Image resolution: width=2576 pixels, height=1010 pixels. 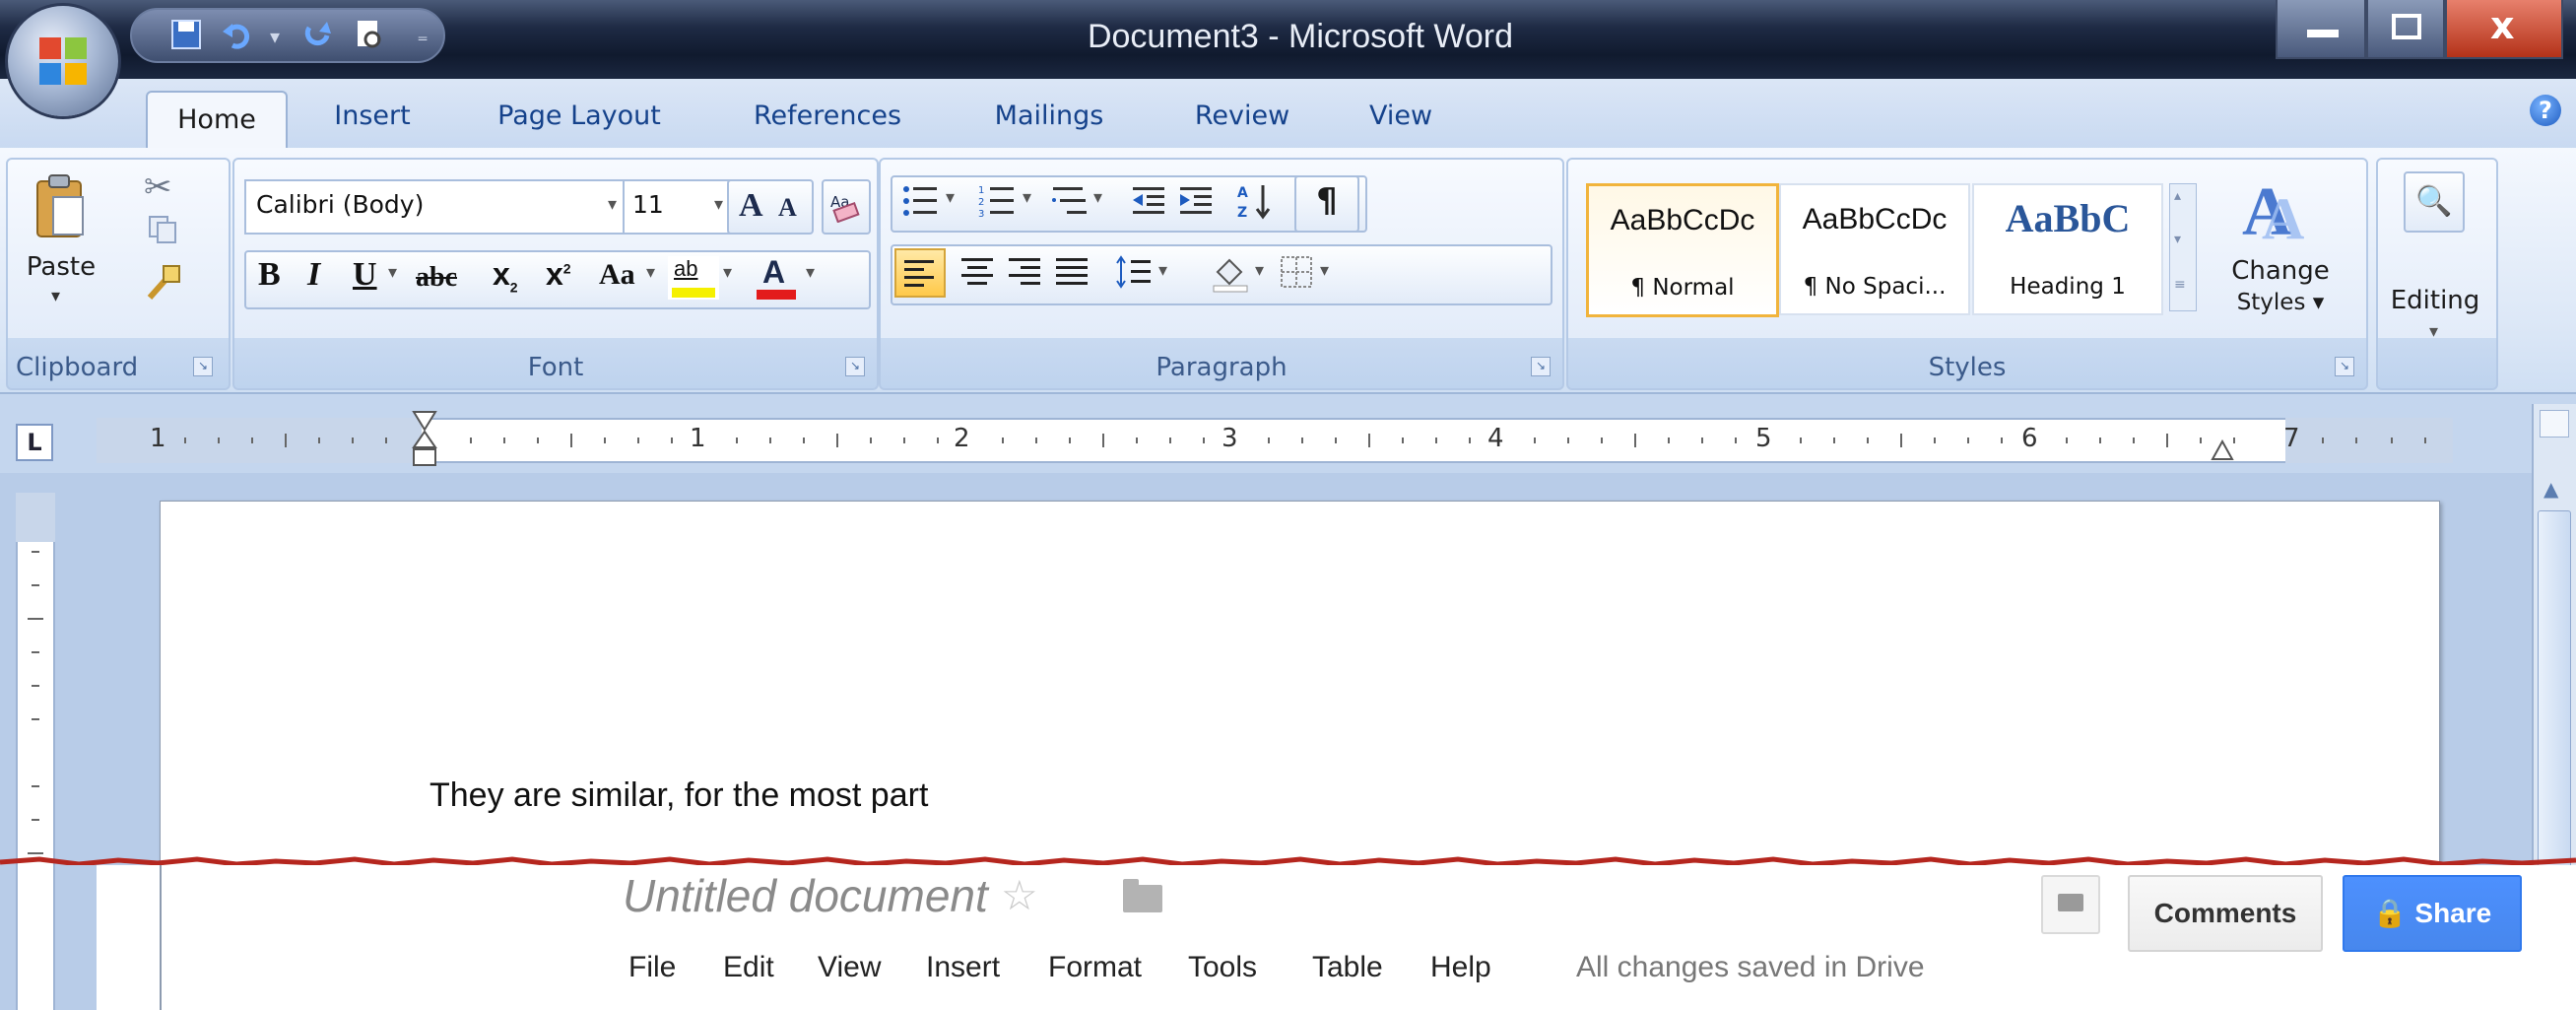 I want to click on change-case-button: Aa, so click(x=617, y=275).